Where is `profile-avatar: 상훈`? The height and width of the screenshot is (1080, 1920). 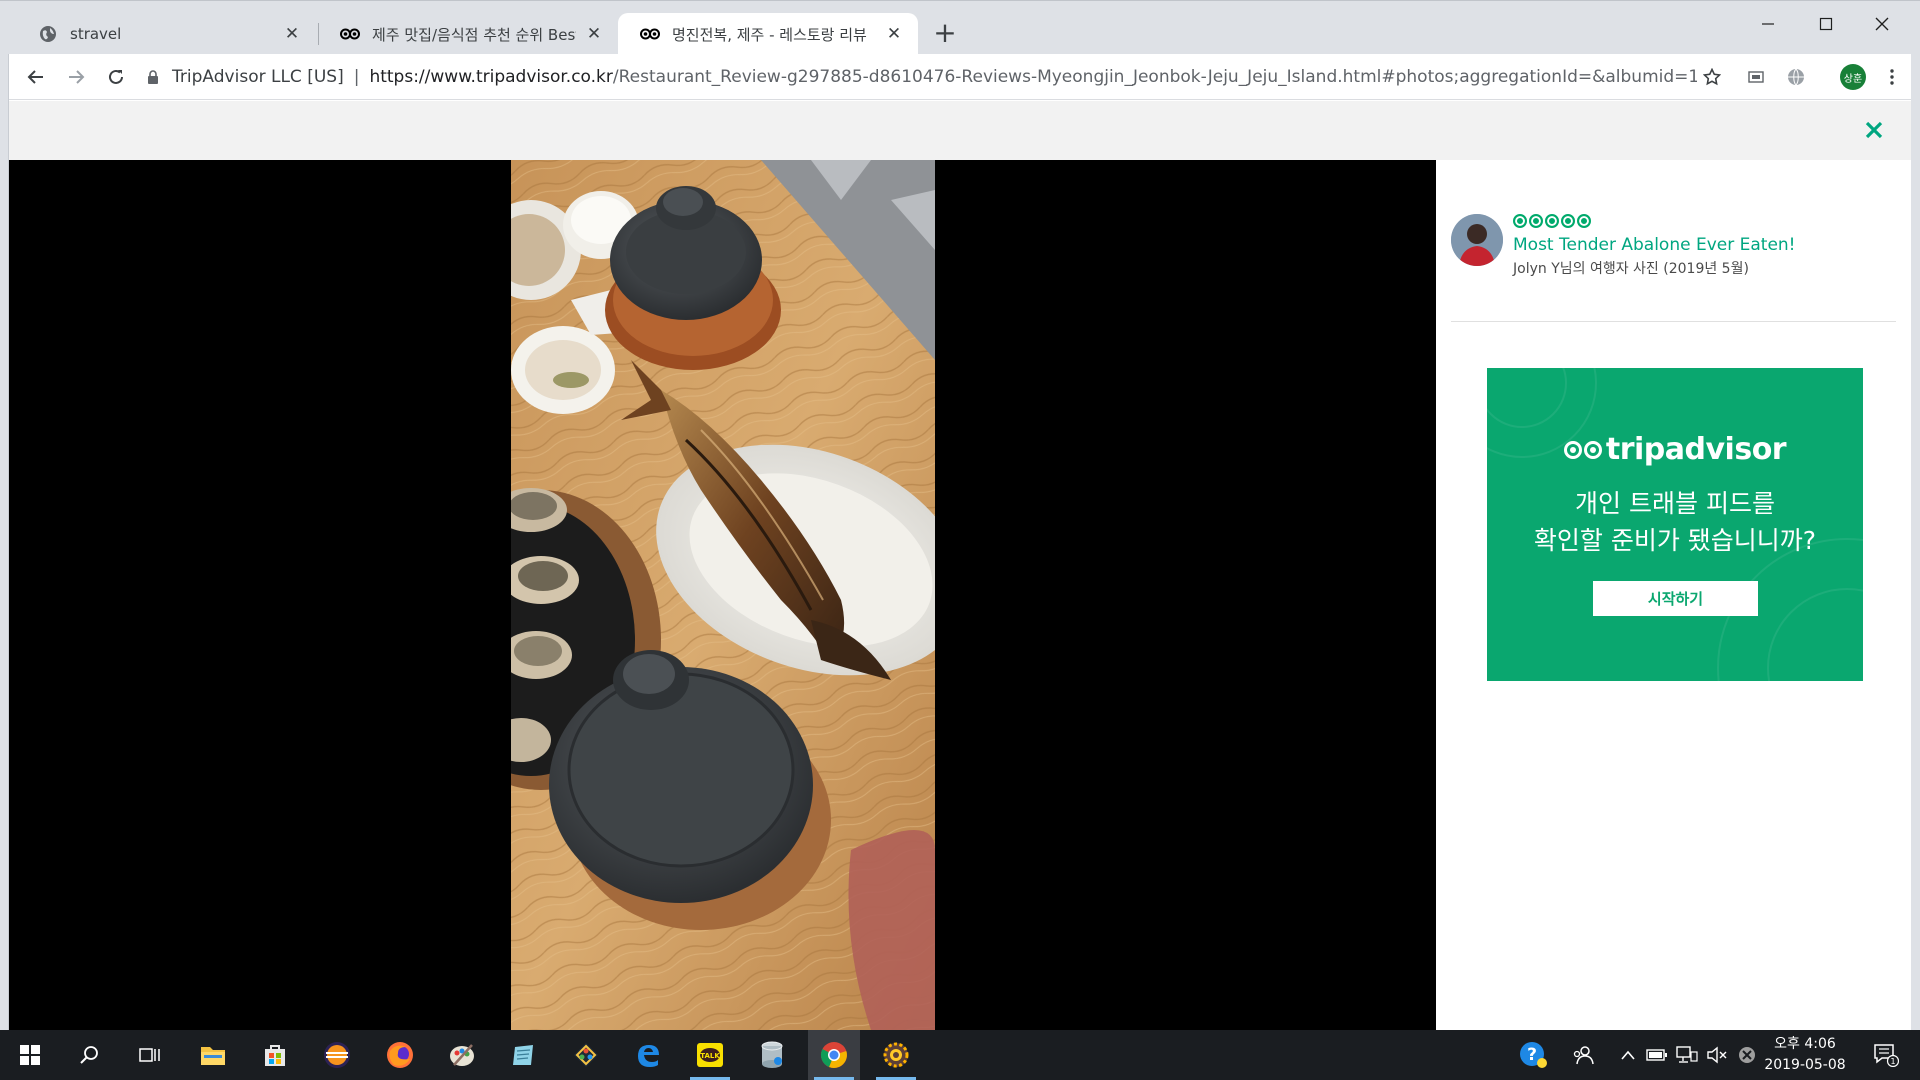
profile-avatar: 상훈 is located at coordinates (1853, 77).